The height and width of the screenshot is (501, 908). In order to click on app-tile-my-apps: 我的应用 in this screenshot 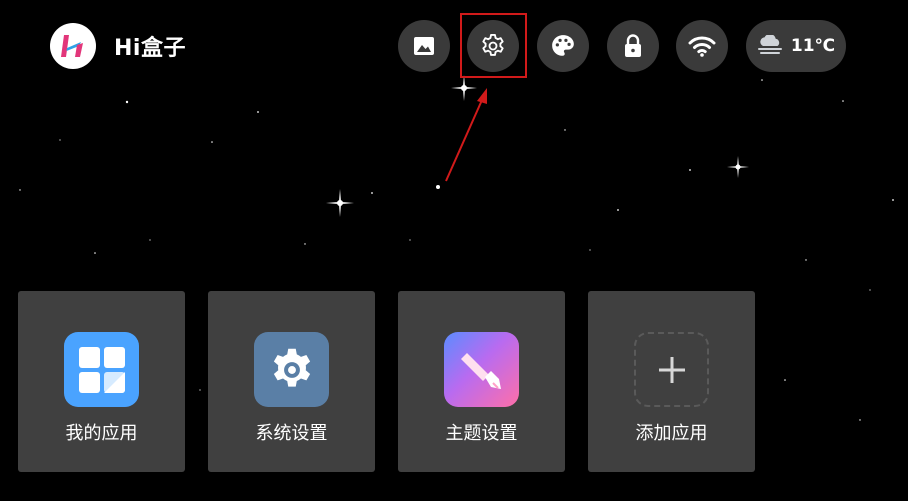, I will do `click(101, 381)`.